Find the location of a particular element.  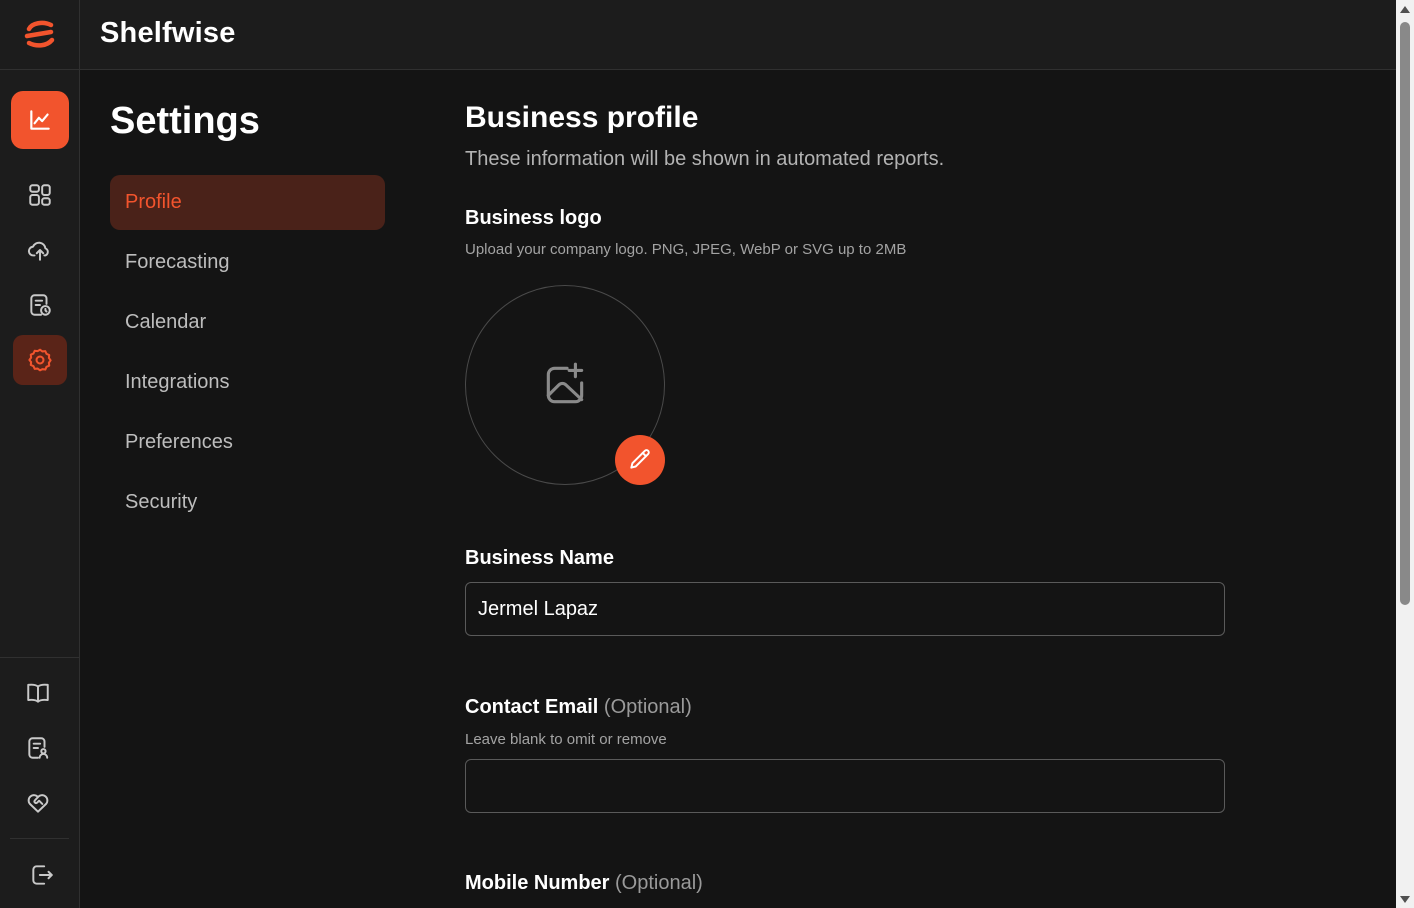

logout-button is located at coordinates (42, 875).